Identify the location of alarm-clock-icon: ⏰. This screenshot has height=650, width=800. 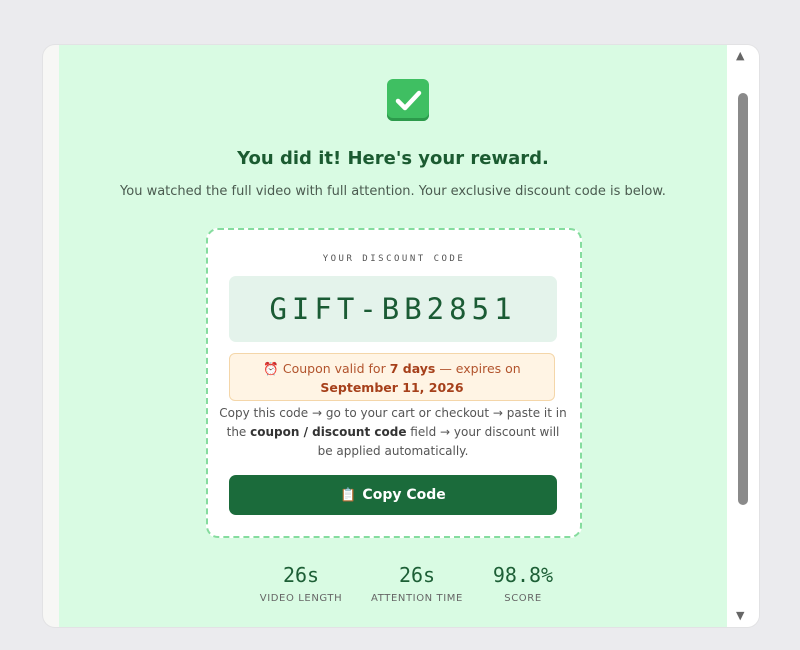
(271, 368).